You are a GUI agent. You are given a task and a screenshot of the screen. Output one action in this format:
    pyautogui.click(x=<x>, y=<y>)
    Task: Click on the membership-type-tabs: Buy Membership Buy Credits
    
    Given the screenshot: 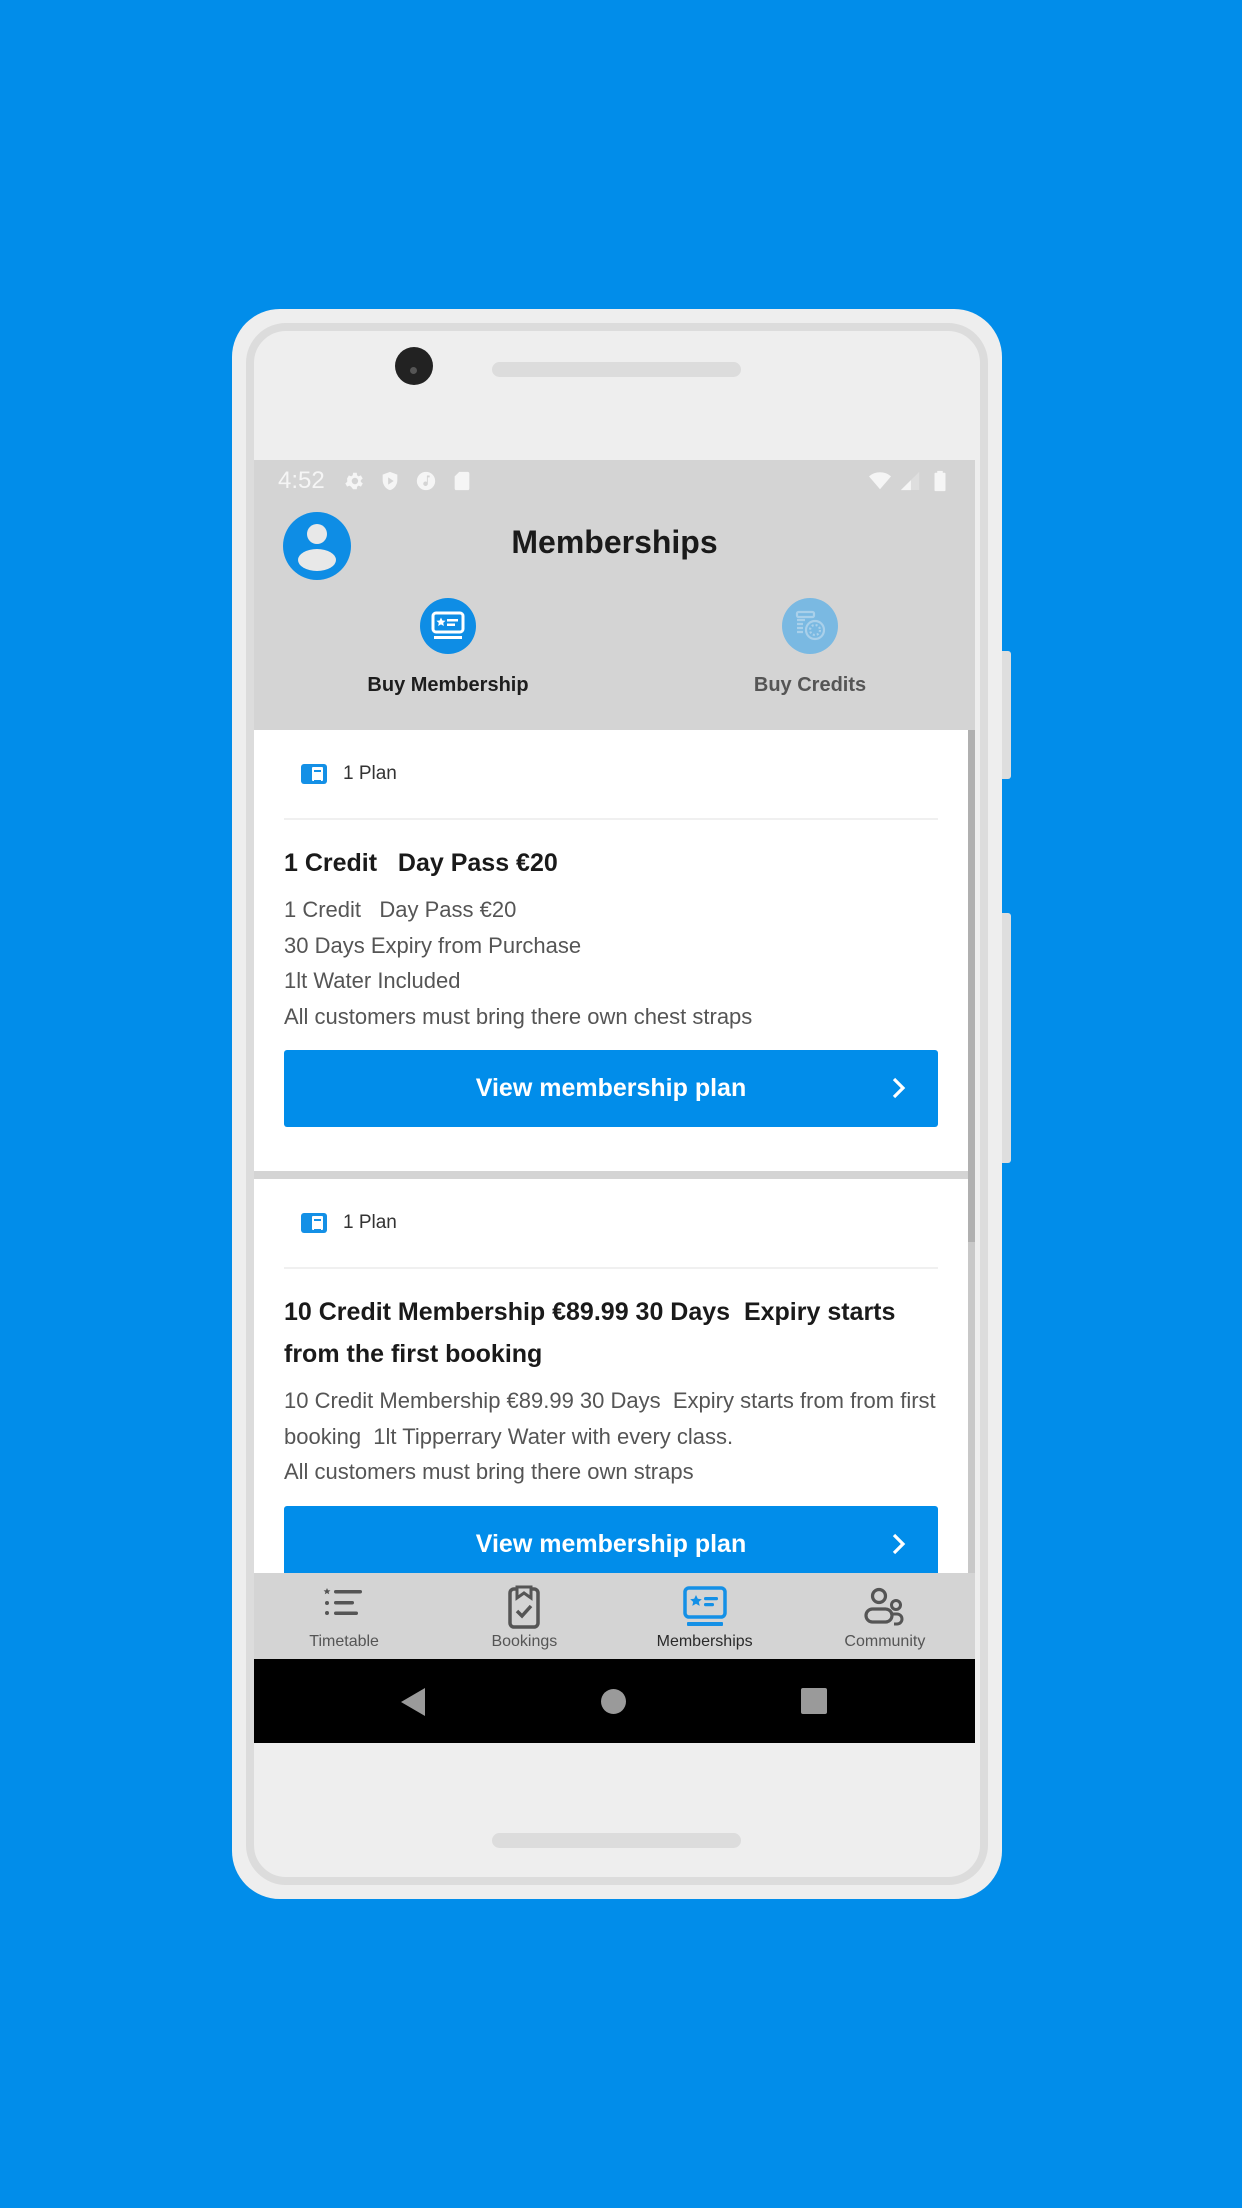 What is the action you would take?
    pyautogui.click(x=614, y=663)
    